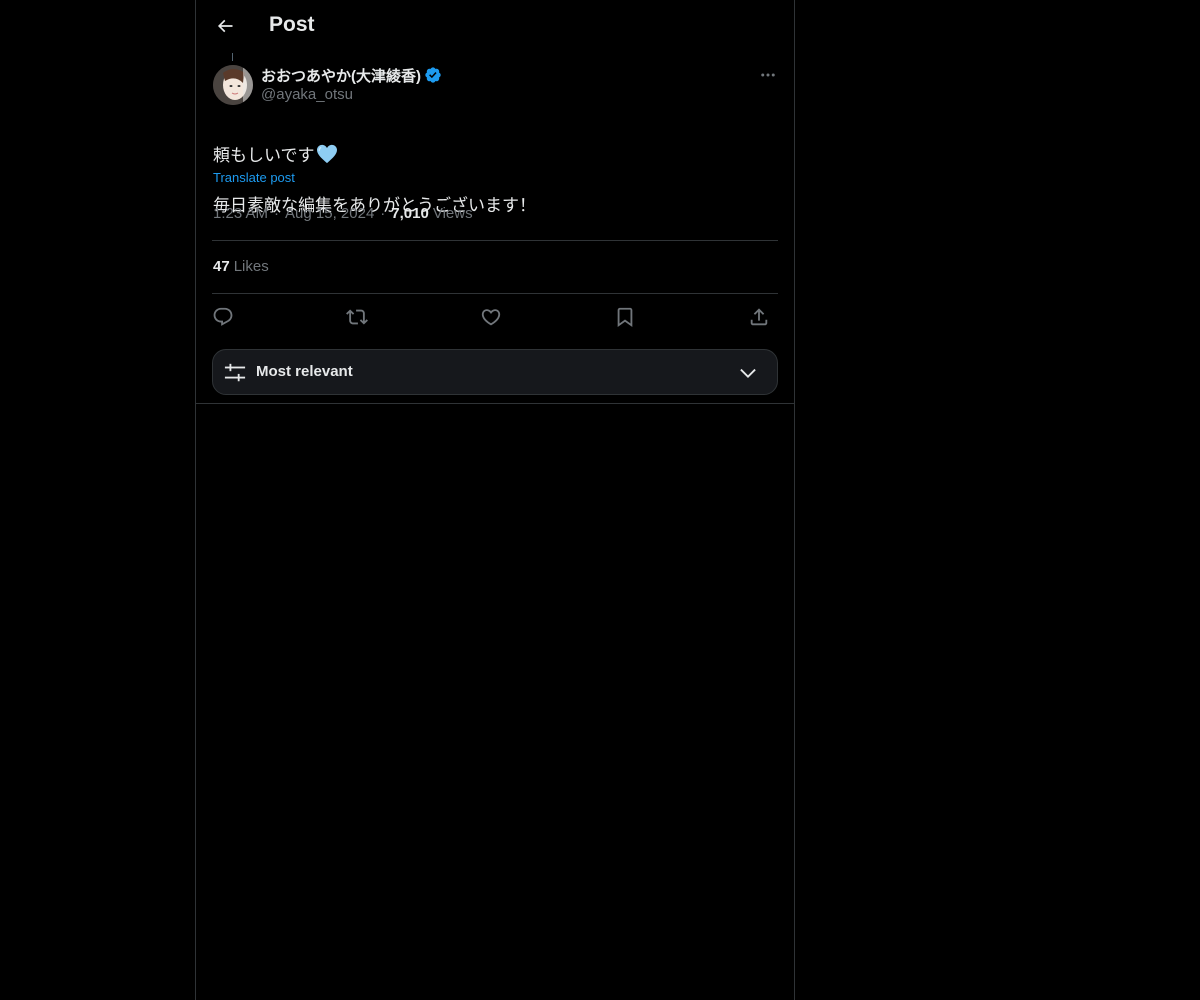 The width and height of the screenshot is (1200, 1000). Describe the element at coordinates (351, 94) in the screenshot. I see `author-handle: @ayaka_otsu` at that location.